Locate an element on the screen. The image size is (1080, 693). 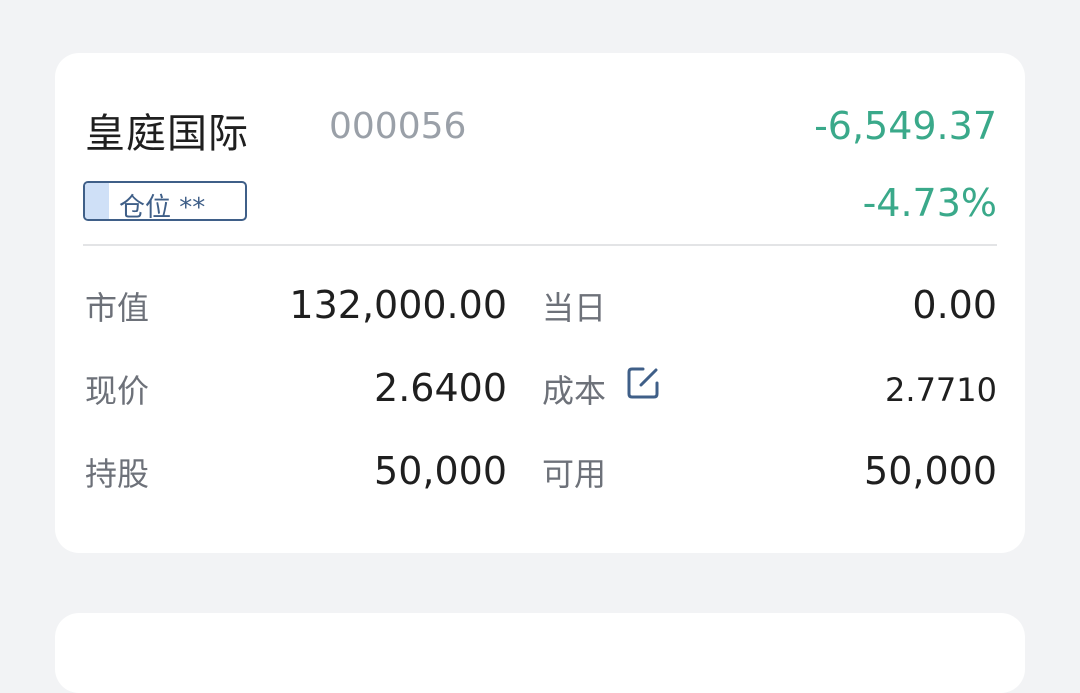
pnl-percent: -4.73% is located at coordinates (929, 203).